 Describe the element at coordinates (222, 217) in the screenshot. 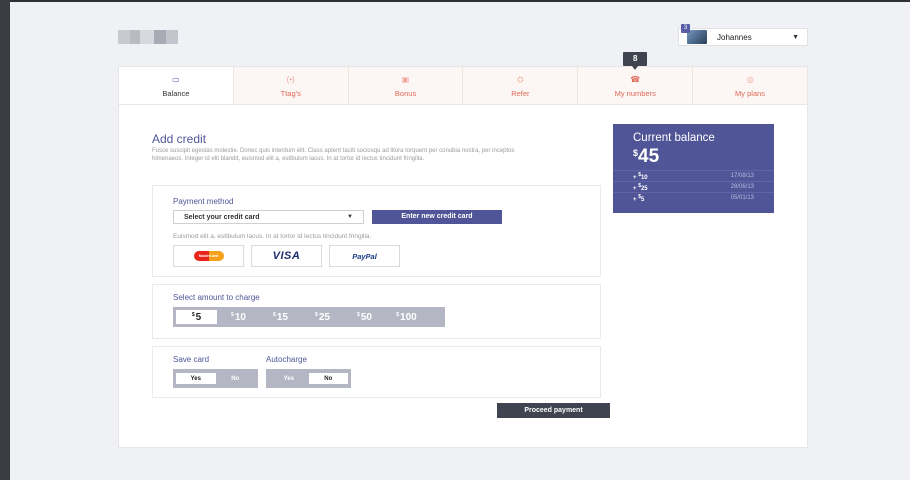

I see `select-value: Select your credit card` at that location.